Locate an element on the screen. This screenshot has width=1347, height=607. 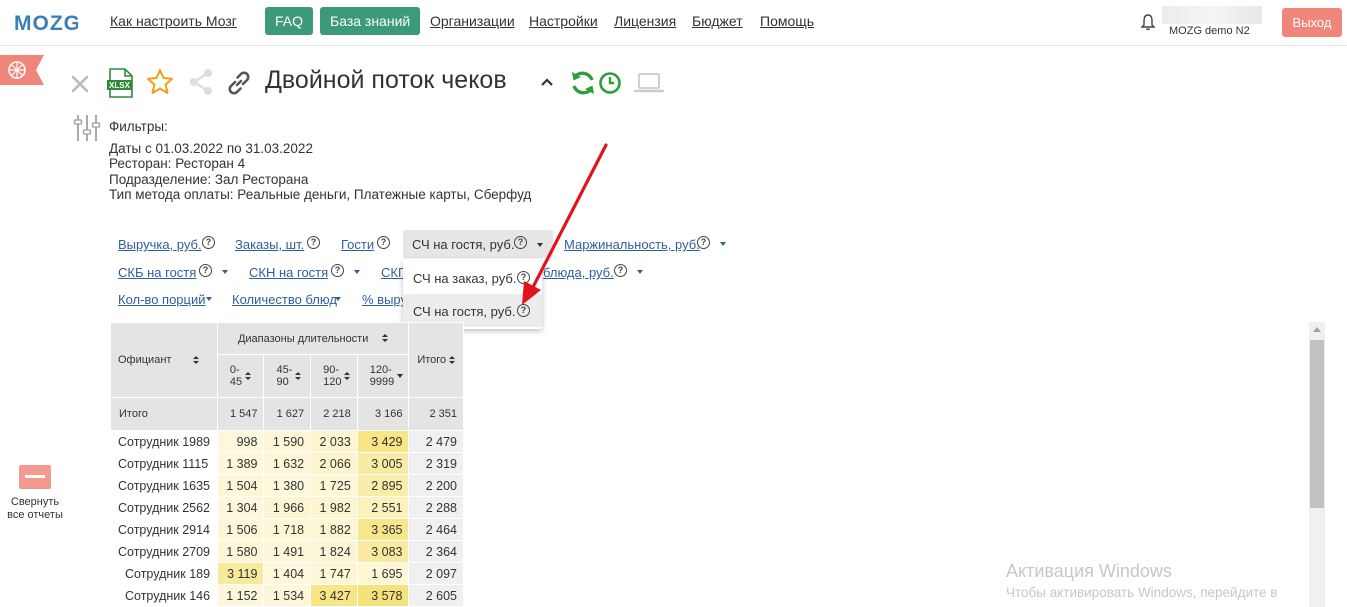
dropdown-item-avg-check-per-order: СЧ на заказ, руб. ? is located at coordinates (472, 277).